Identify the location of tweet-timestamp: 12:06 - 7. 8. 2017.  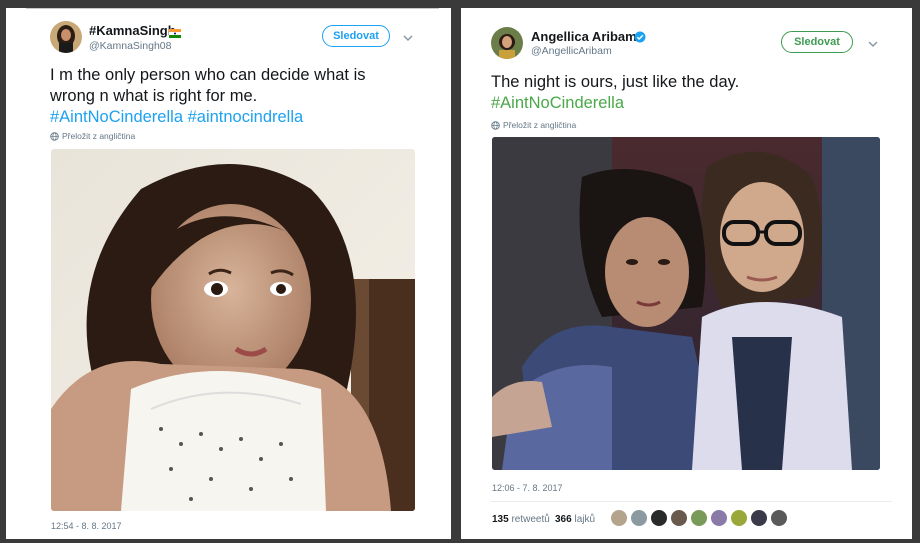
(527, 488).